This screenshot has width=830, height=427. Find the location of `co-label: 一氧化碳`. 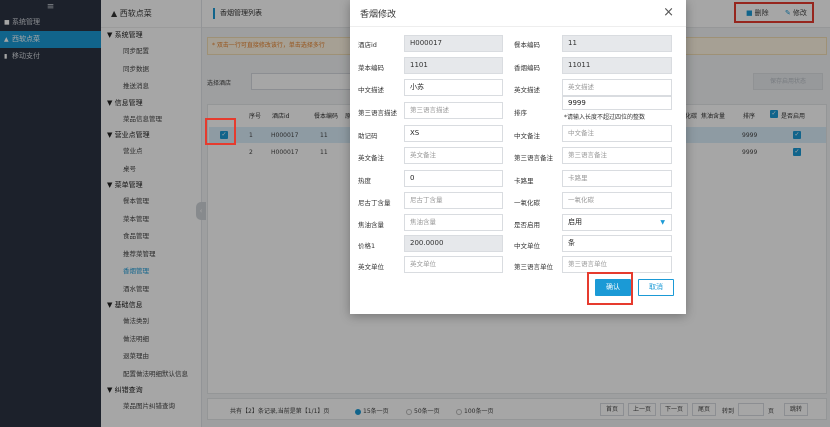

co-label: 一氧化碳 is located at coordinates (527, 203).